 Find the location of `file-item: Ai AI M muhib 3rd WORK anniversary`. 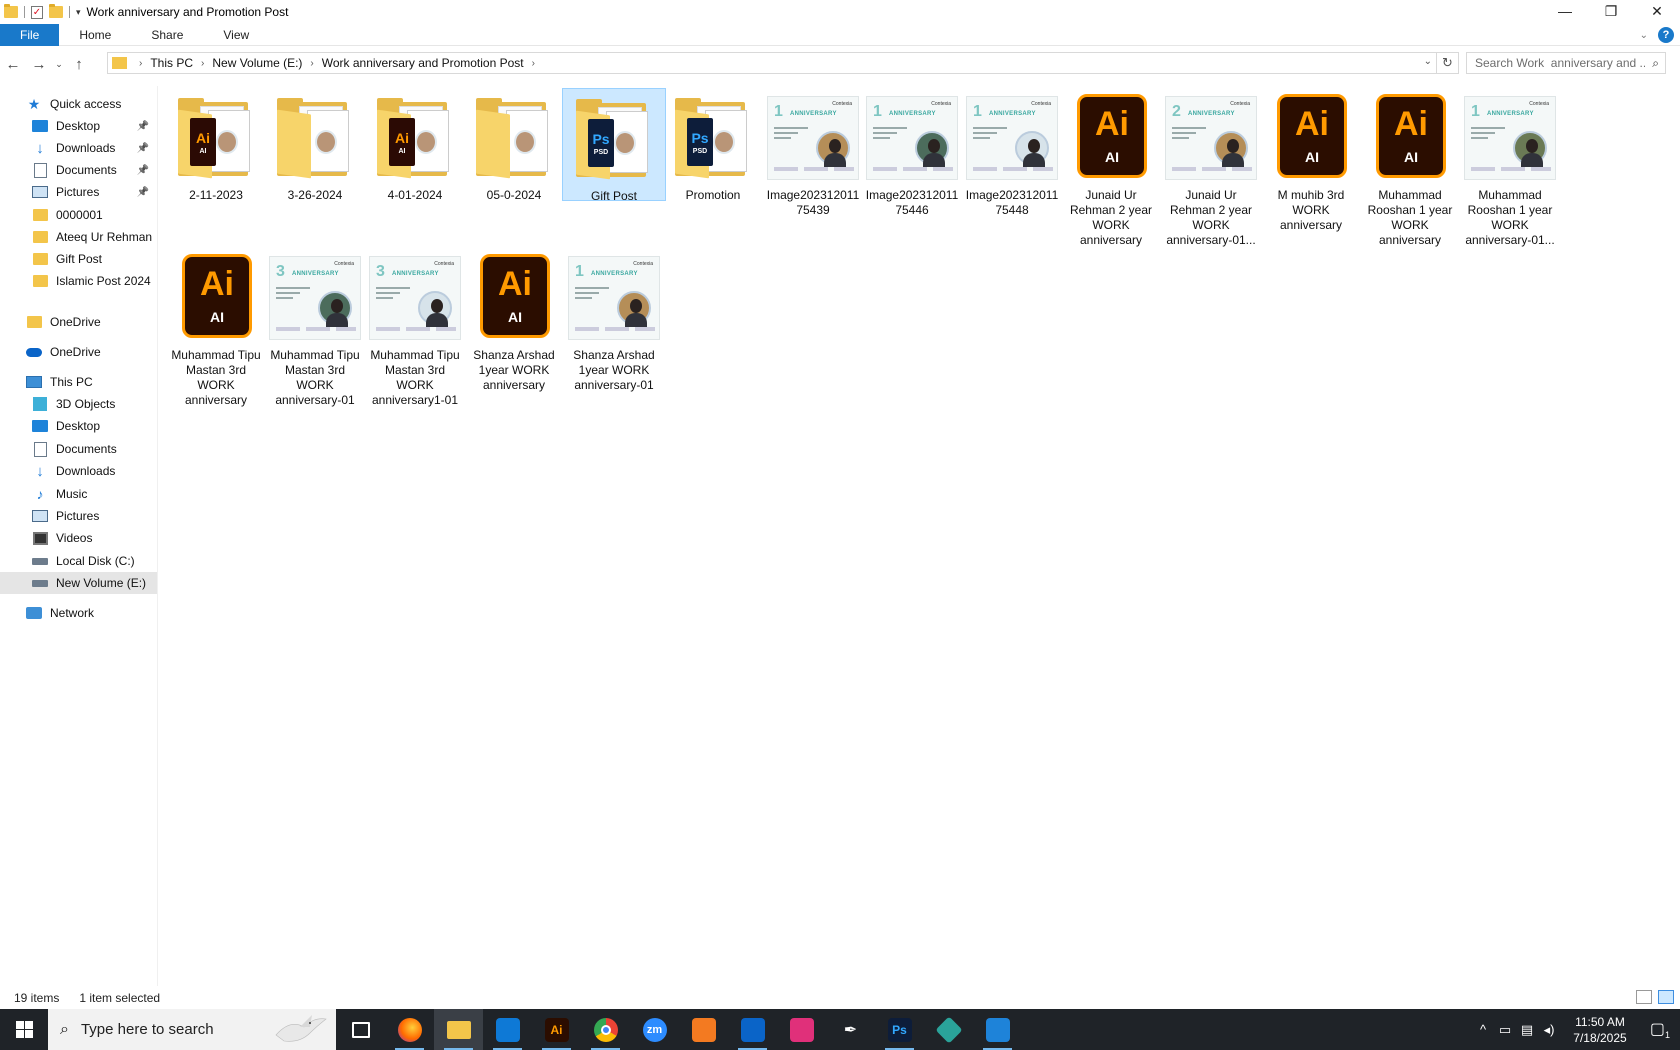

file-item: Ai AI M muhib 3rd WORK anniversary is located at coordinates (1311, 160).